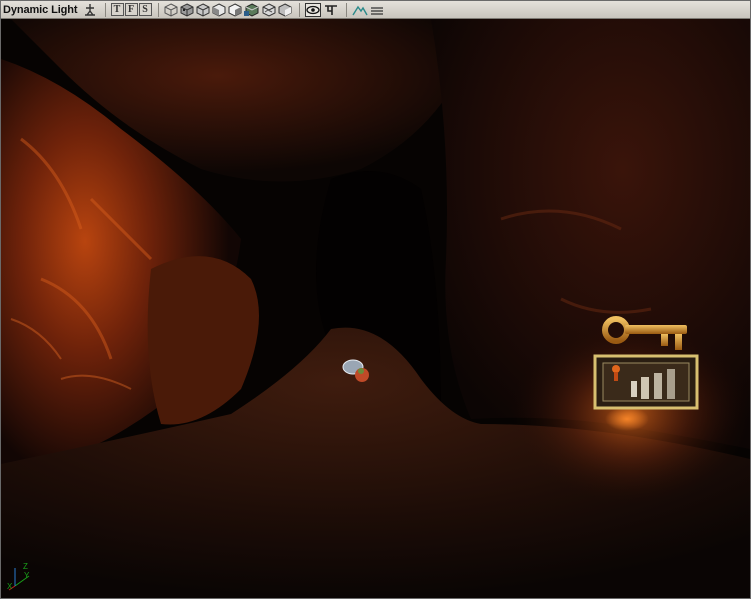 This screenshot has height=599, width=751. I want to click on dynamic-light-cube-icon, so click(269, 9).